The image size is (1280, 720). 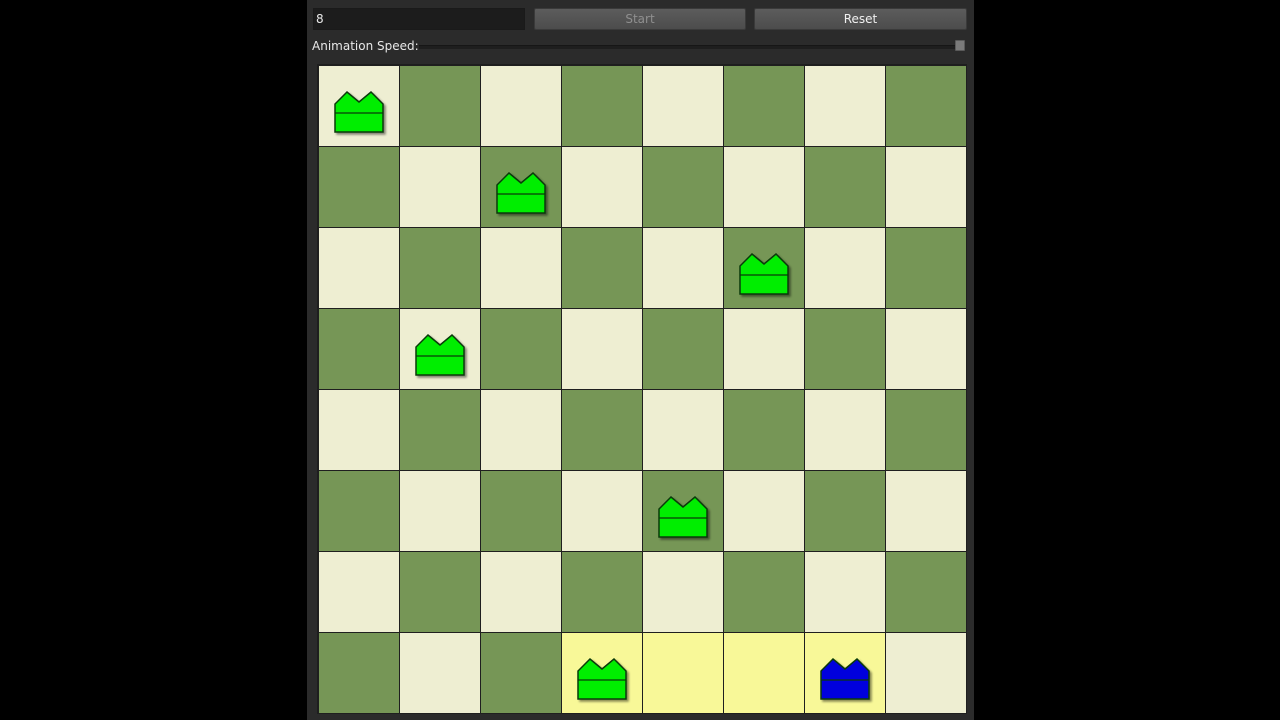 What do you see at coordinates (602, 430) in the screenshot?
I see `board-cell-r4-c3` at bounding box center [602, 430].